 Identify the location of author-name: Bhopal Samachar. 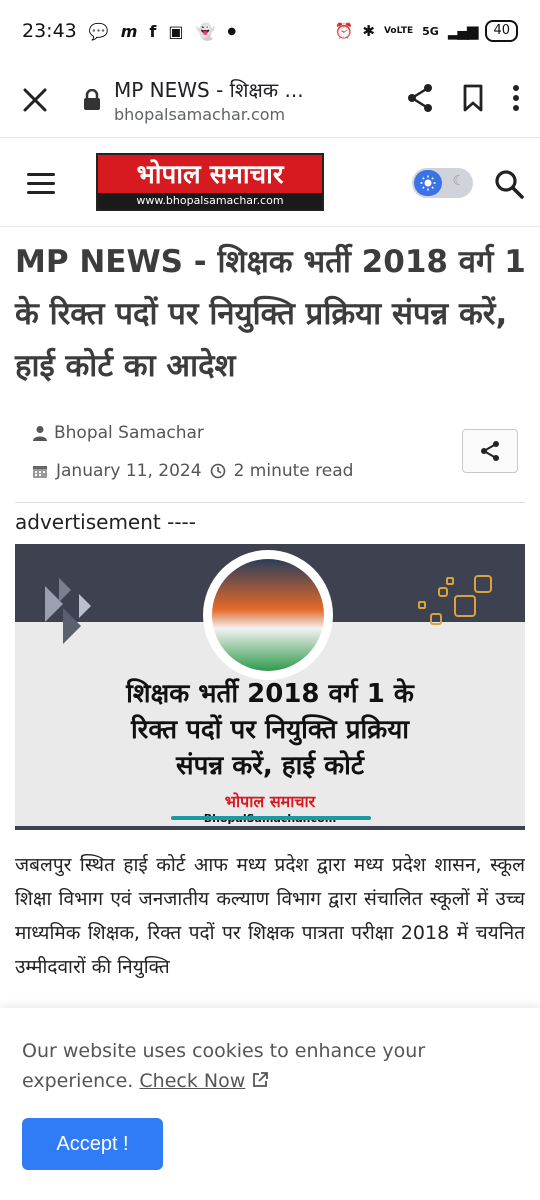
(129, 433).